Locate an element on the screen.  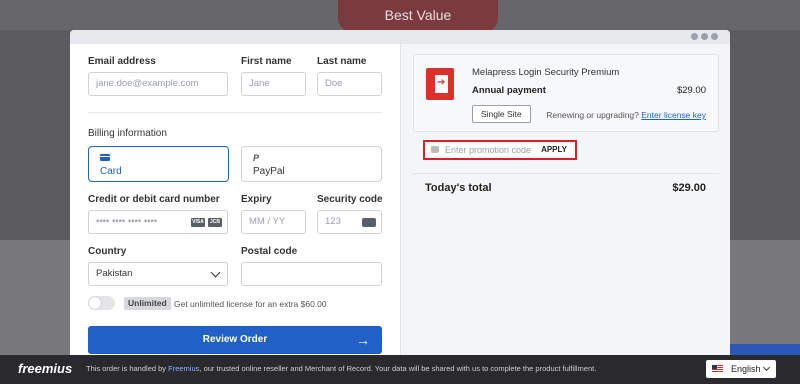
freemius-logo: freemius is located at coordinates (45, 368).